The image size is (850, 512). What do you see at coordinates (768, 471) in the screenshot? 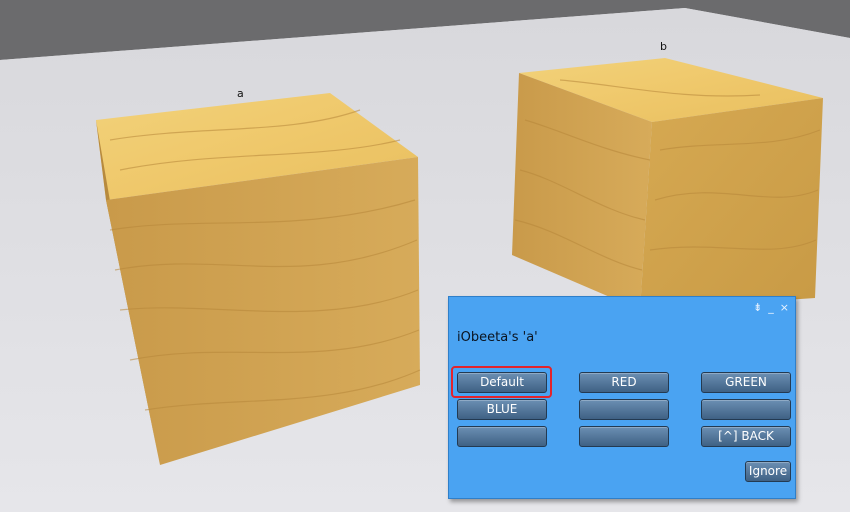
I see `ignore-button: Ignore` at bounding box center [768, 471].